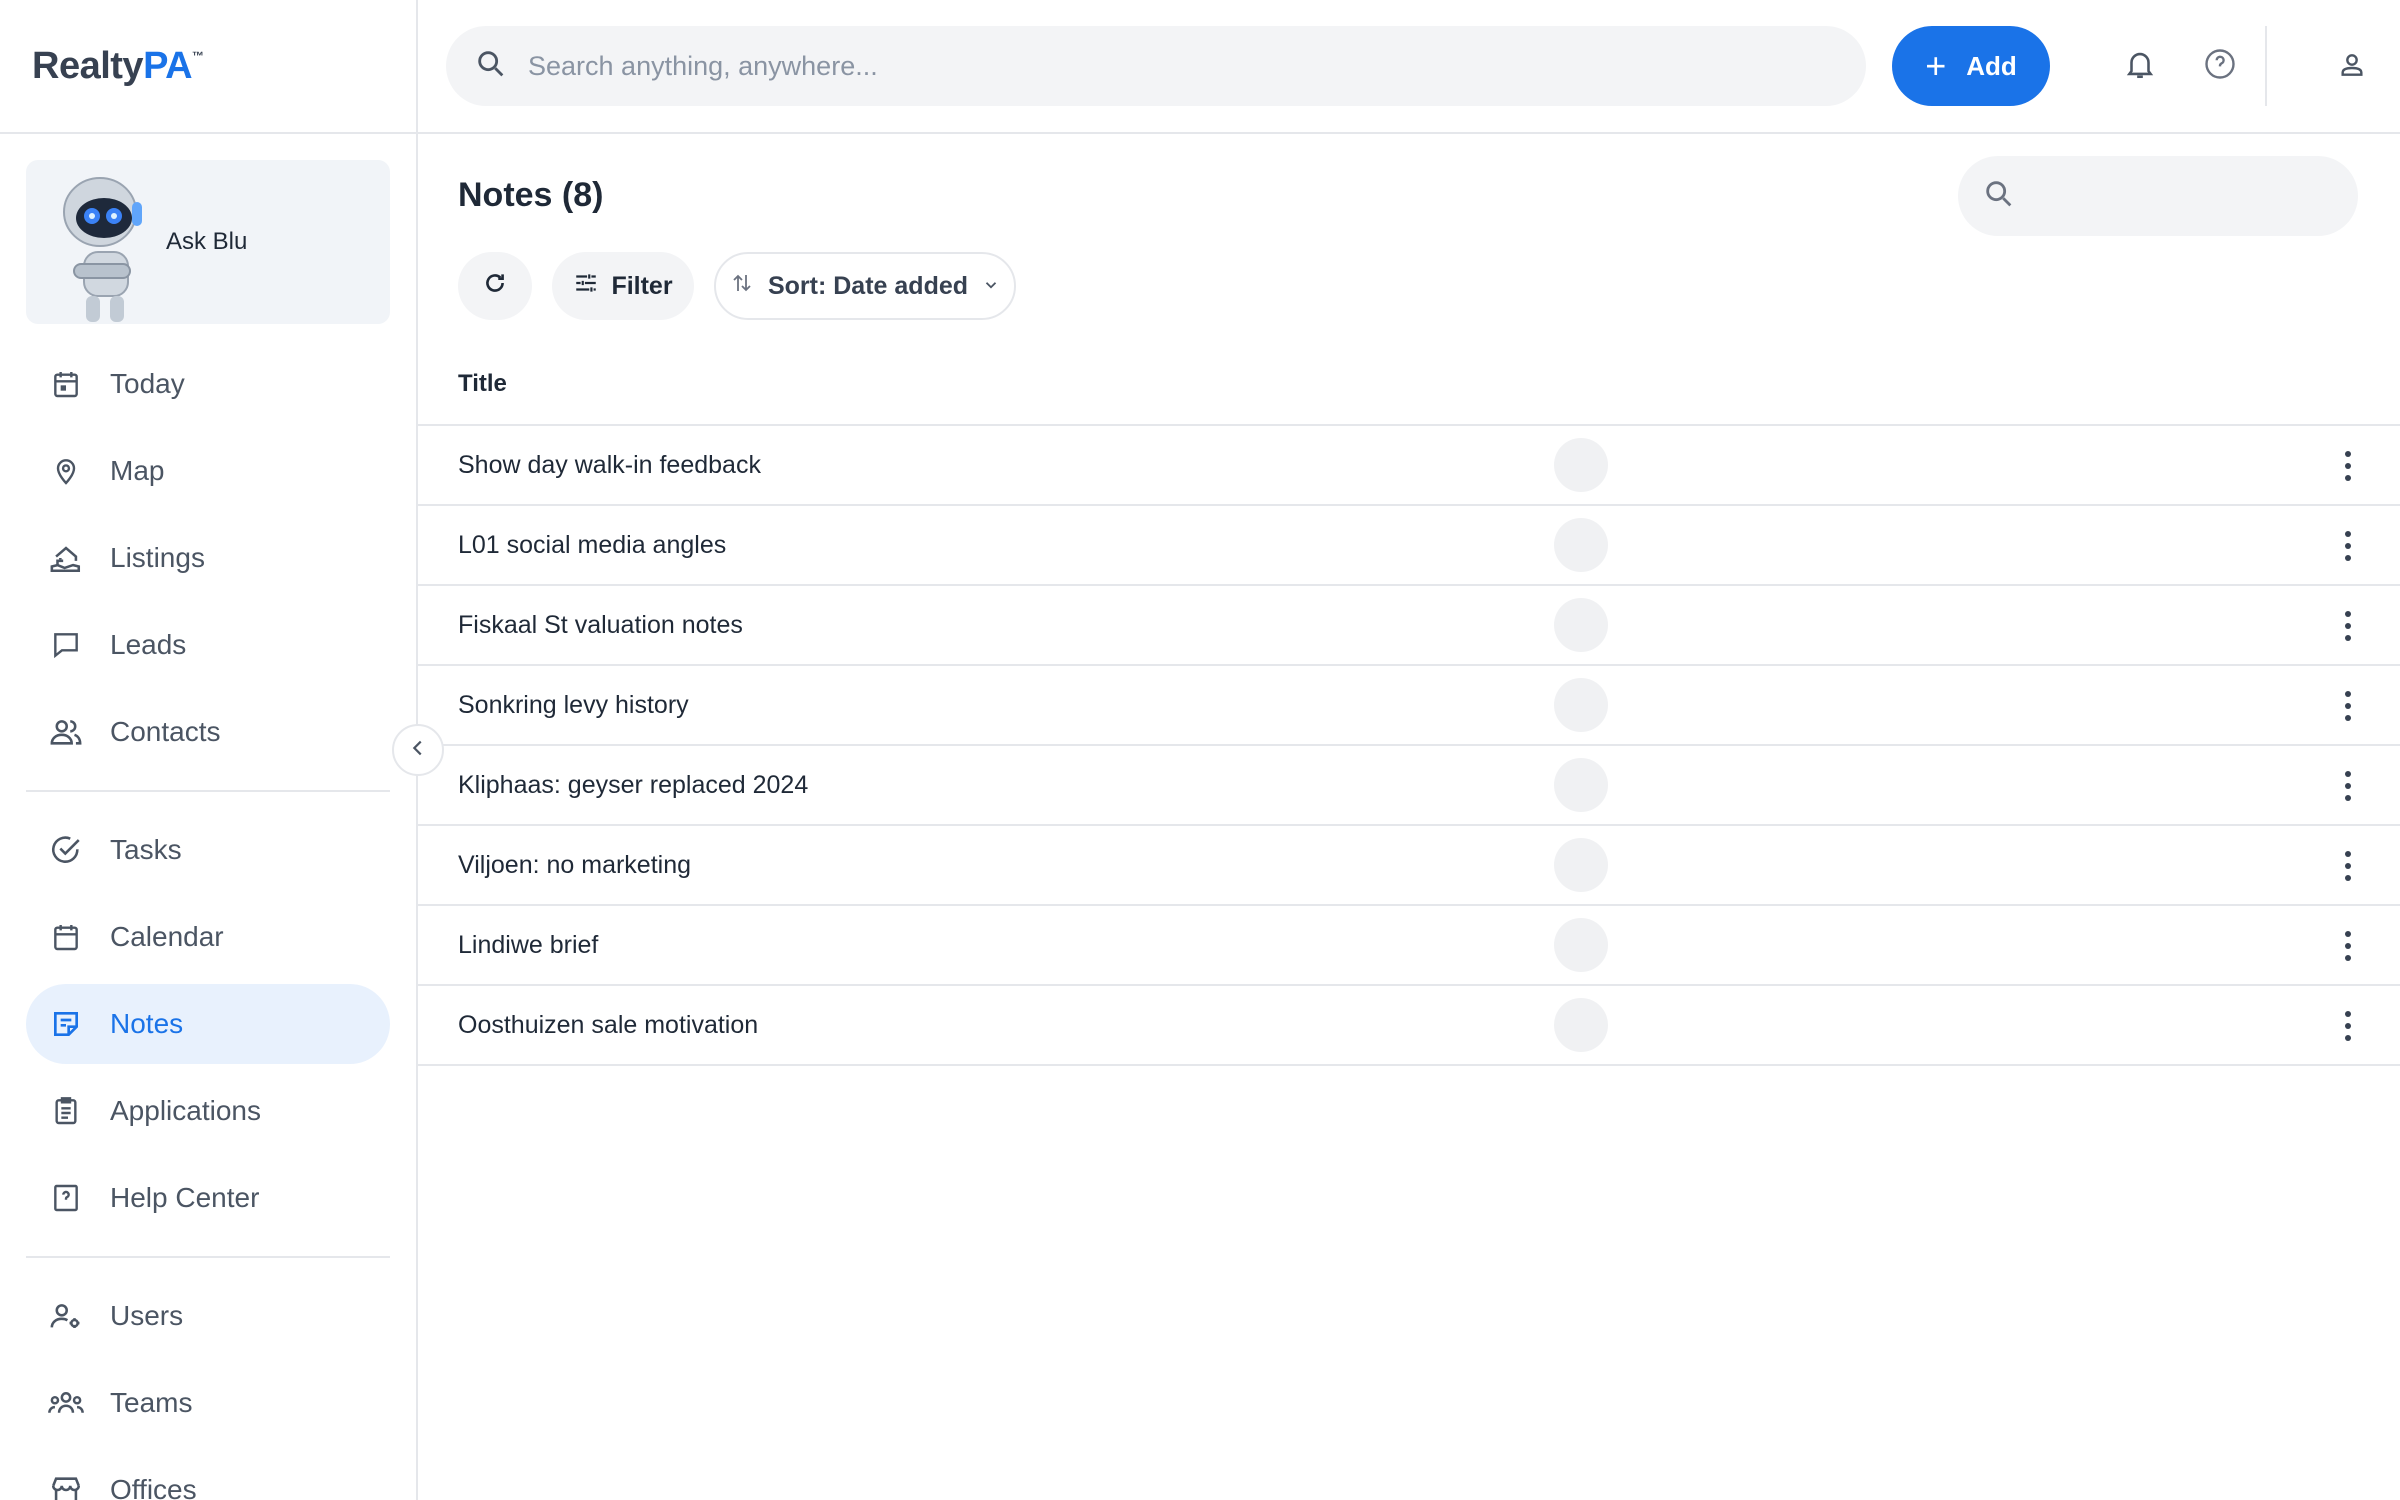 The height and width of the screenshot is (1500, 2400). I want to click on sidebar-item-label: Map, so click(137, 470).